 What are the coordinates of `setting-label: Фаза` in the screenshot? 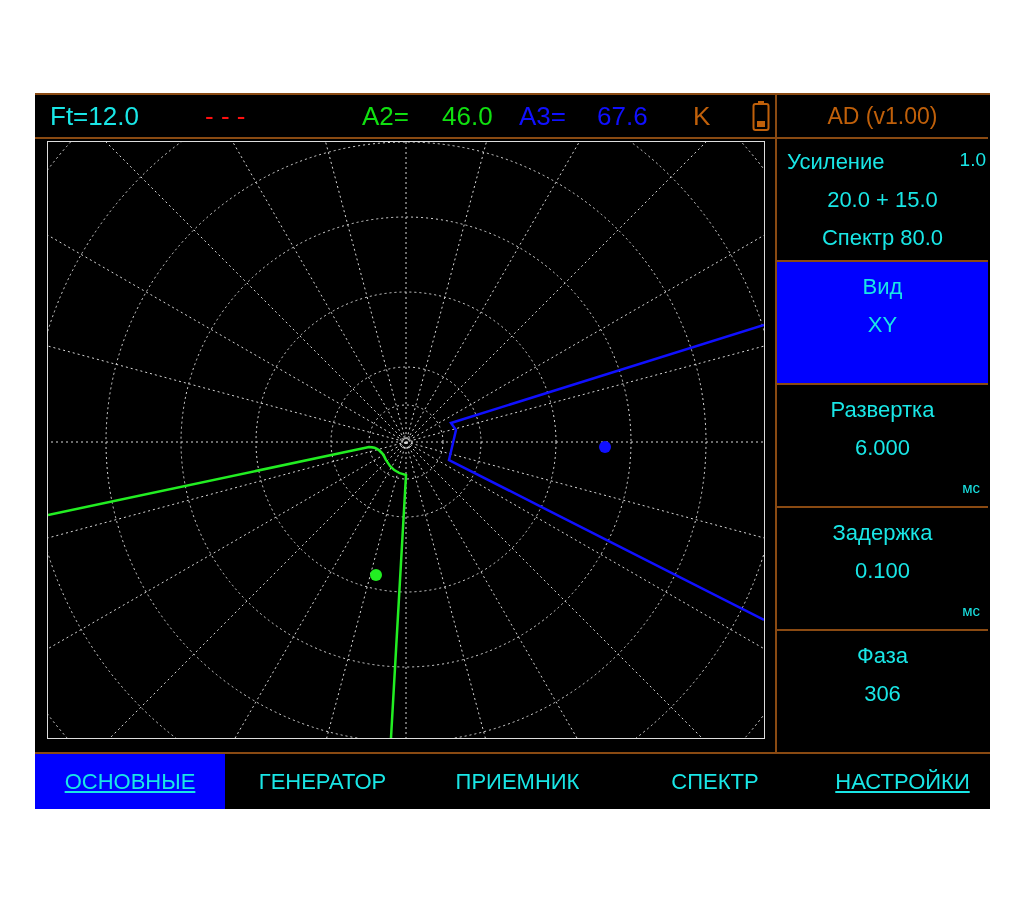 It's located at (882, 656).